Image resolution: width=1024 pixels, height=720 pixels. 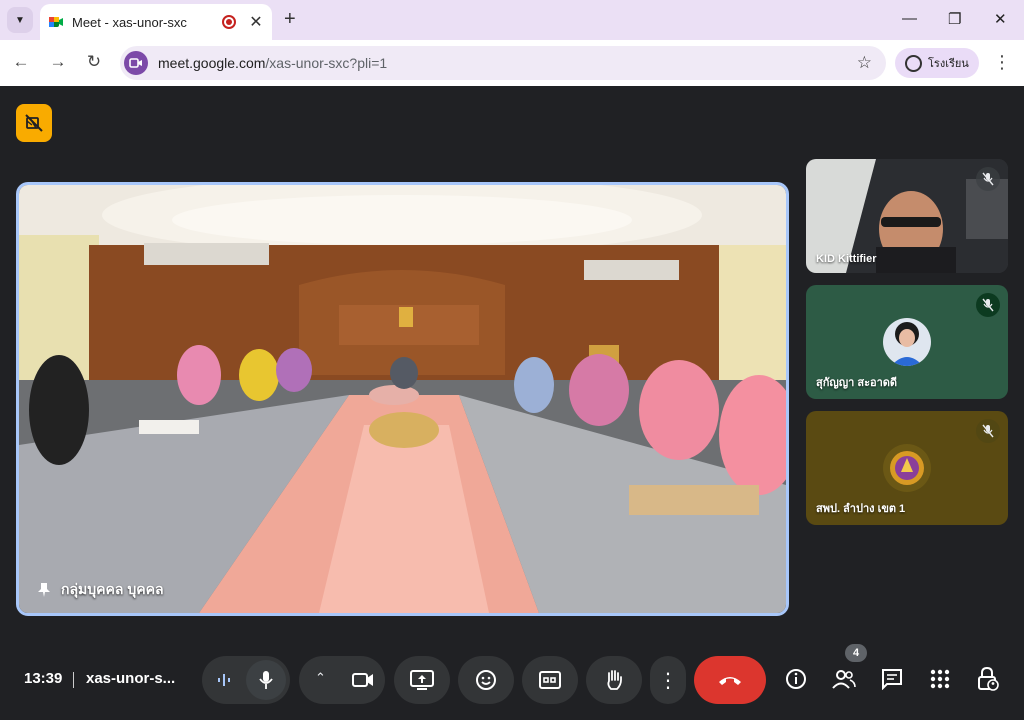 I want to click on minimize-window-icon: —, so click(x=909, y=18).